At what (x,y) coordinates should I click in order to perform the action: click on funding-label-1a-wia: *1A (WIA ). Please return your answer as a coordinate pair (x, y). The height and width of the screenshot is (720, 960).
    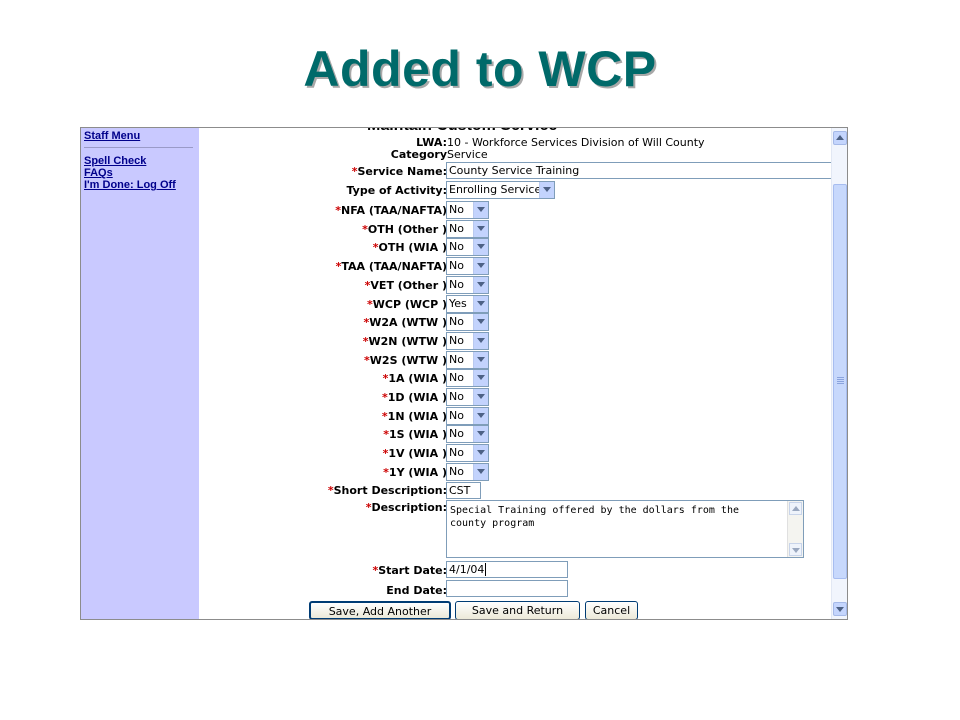
    Looking at the image, I should click on (414, 378).